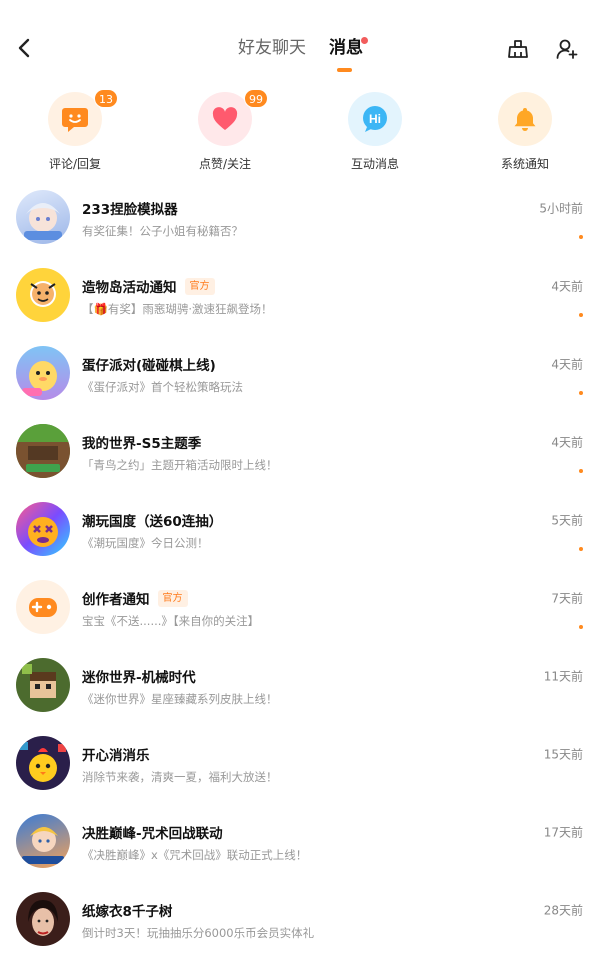  What do you see at coordinates (142, 444) in the screenshot?
I see `message-title: 我的世界-S5主题季` at bounding box center [142, 444].